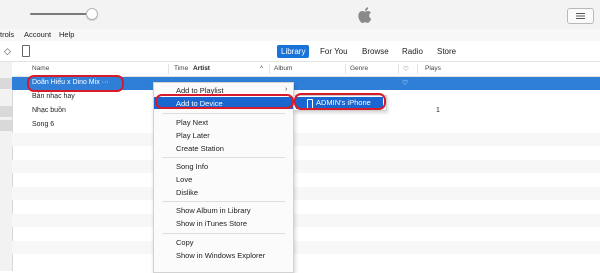  What do you see at coordinates (7, 34) in the screenshot?
I see `menu-controls: trols` at bounding box center [7, 34].